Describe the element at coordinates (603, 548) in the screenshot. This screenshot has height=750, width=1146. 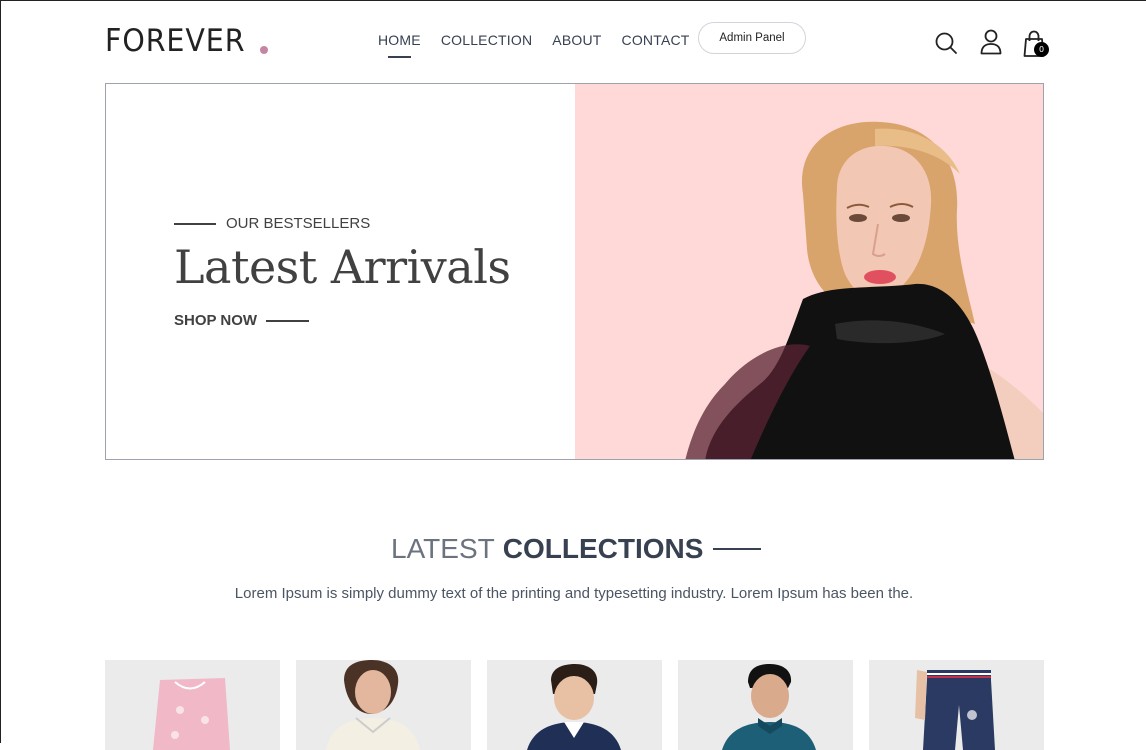
I see `section-title-bold: COLLECTIONS` at that location.